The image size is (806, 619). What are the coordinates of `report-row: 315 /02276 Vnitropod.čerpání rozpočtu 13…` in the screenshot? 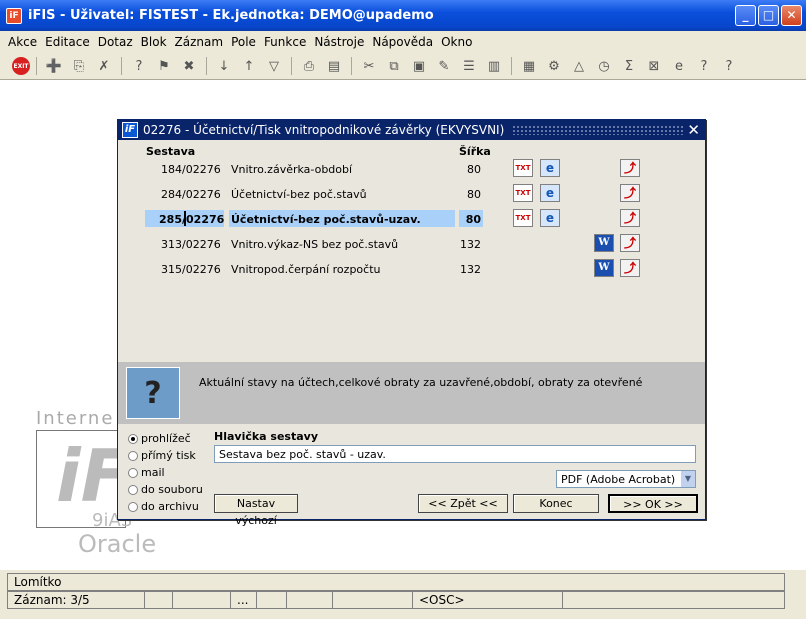 It's located at (411, 270).